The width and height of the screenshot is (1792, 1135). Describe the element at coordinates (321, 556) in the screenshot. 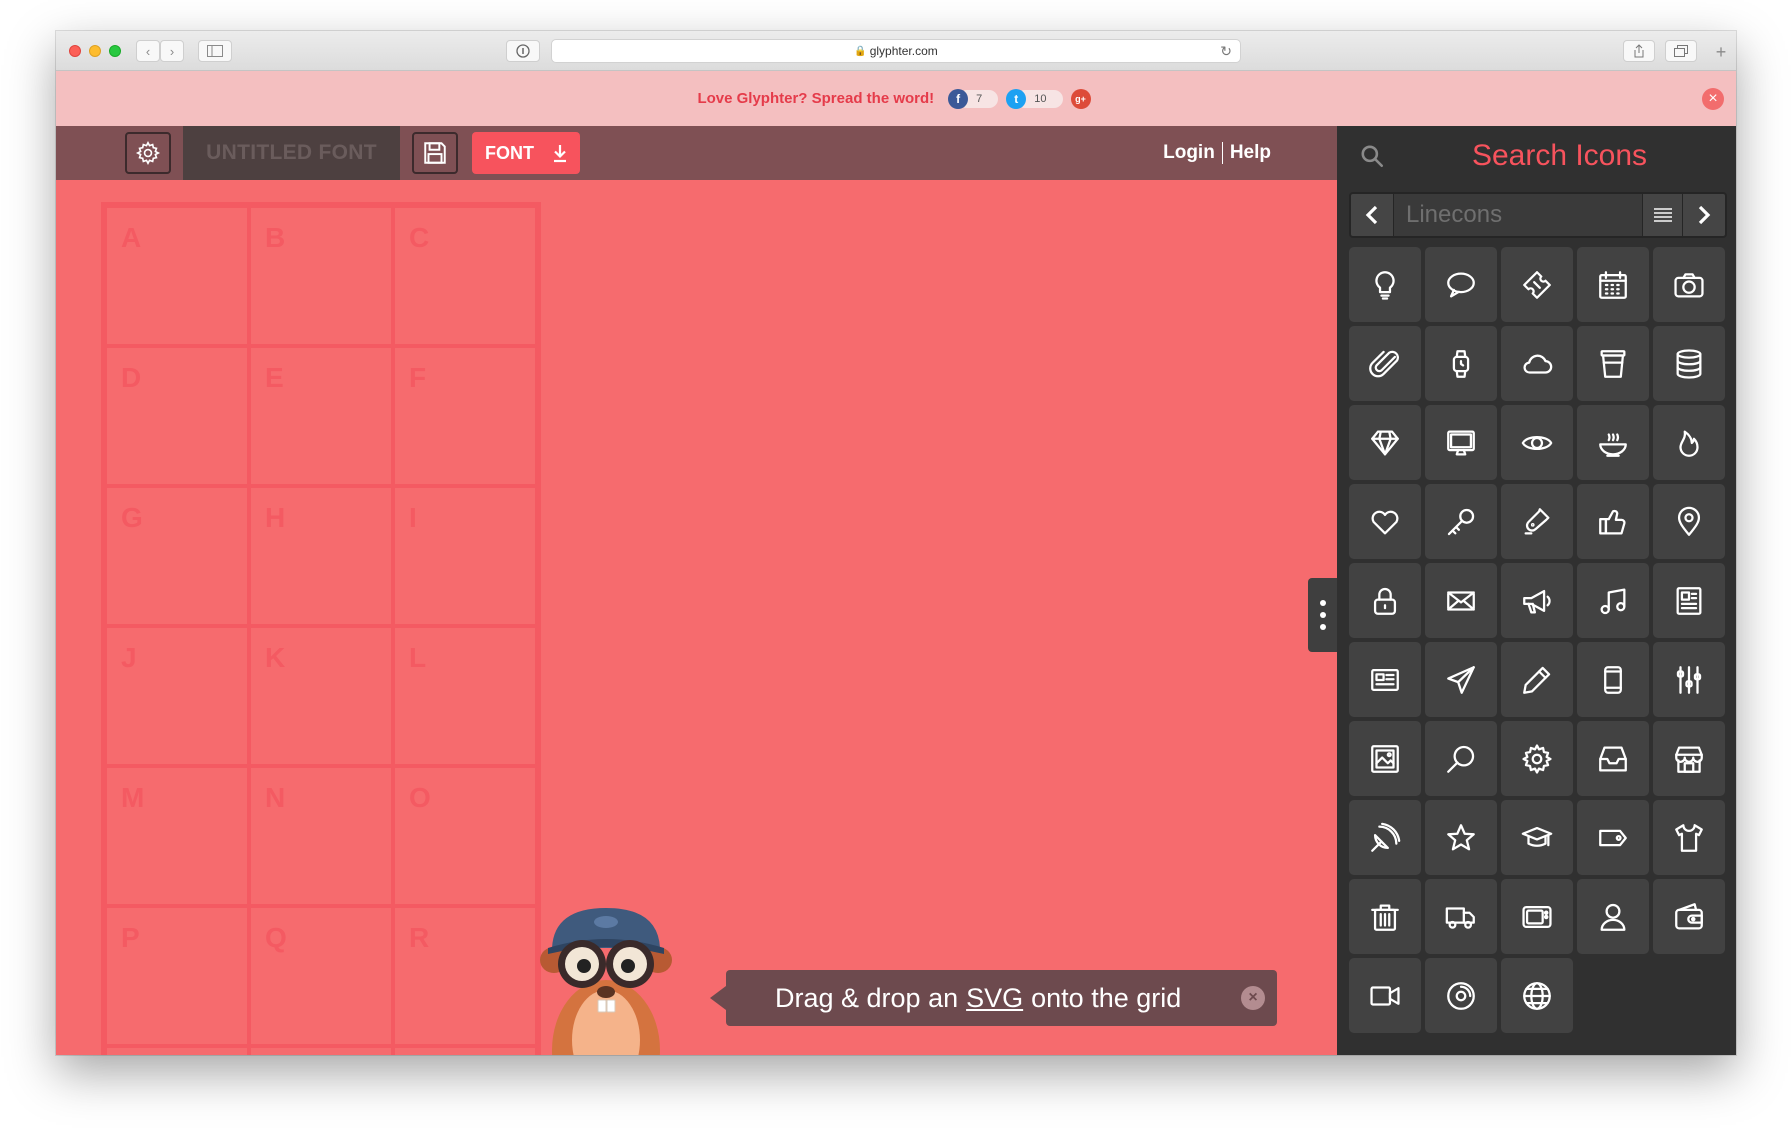

I see `glyph-cell: H` at that location.